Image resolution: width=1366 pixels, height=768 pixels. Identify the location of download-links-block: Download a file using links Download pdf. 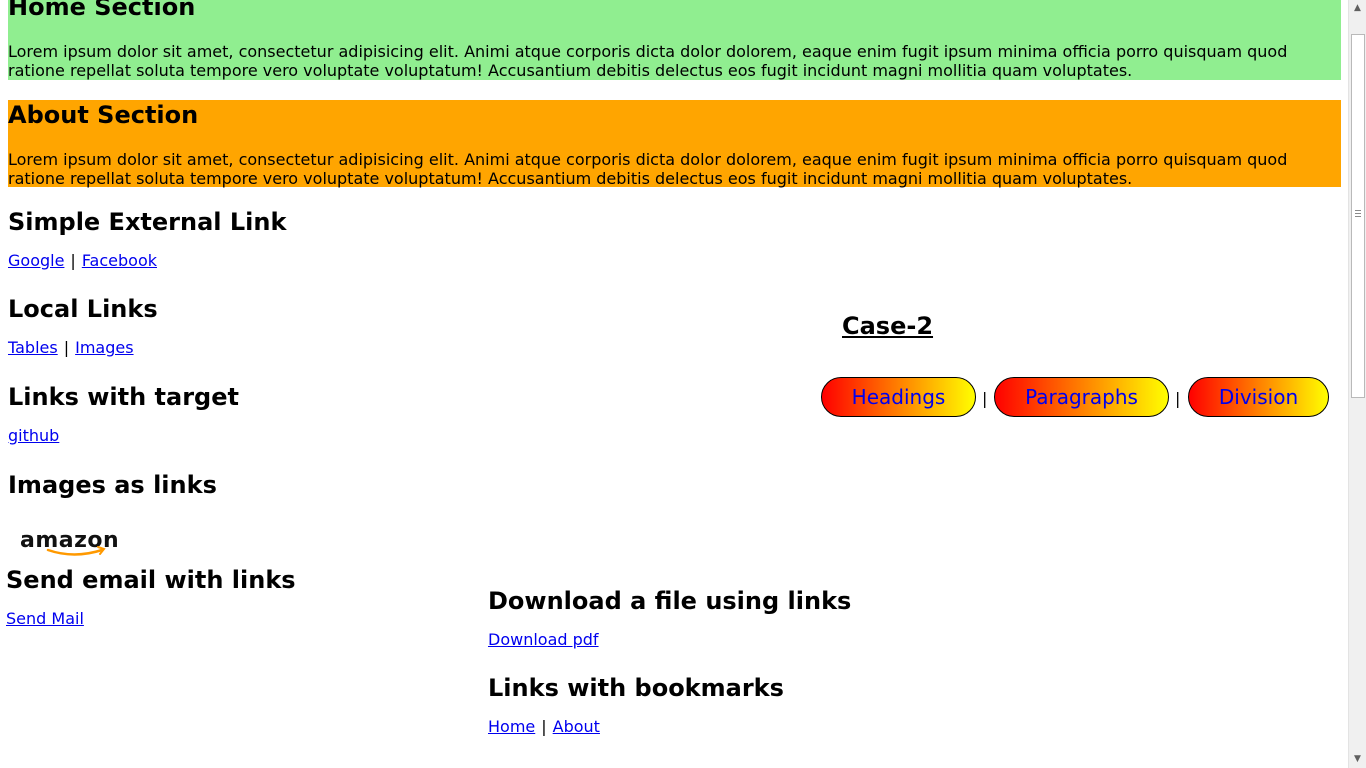
(670, 617).